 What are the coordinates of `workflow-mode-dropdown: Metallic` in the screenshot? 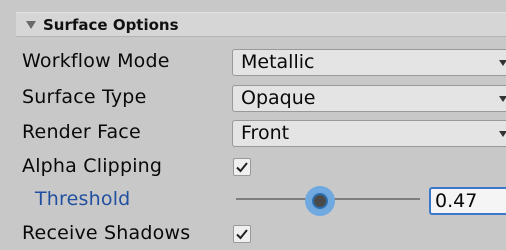 It's located at (369, 62).